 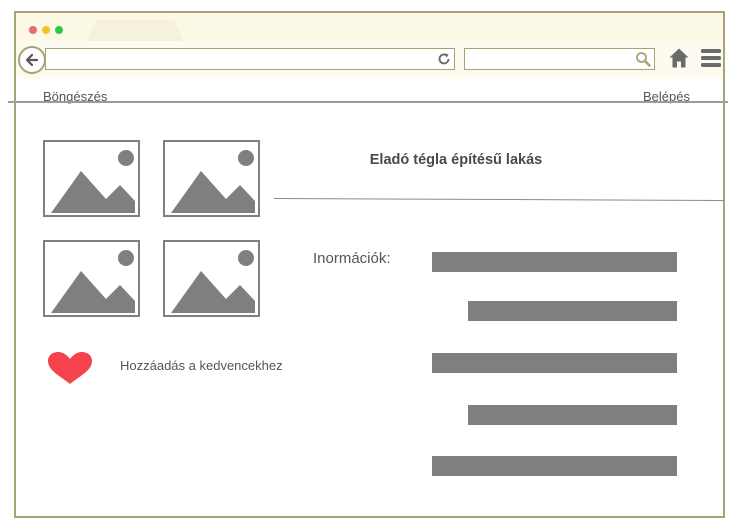 What do you see at coordinates (369, 96) in the screenshot?
I see `top-nav: Böngészés Belépés` at bounding box center [369, 96].